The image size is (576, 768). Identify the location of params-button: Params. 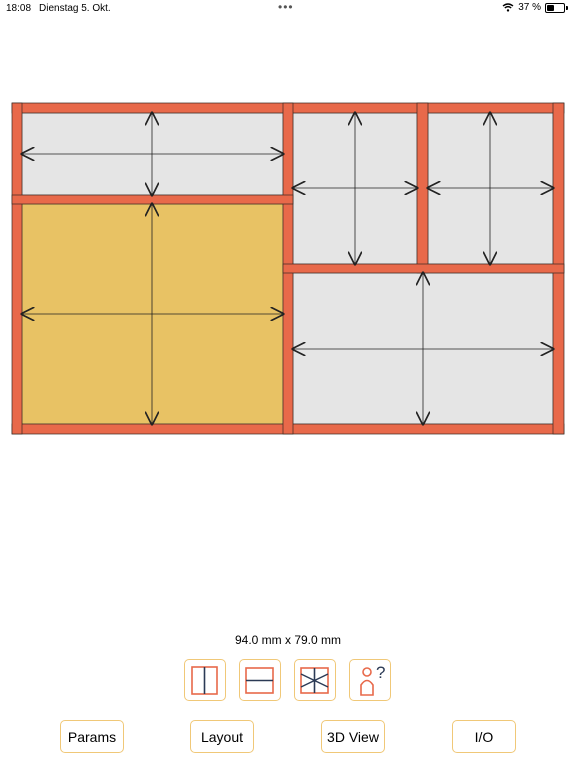
(92, 736).